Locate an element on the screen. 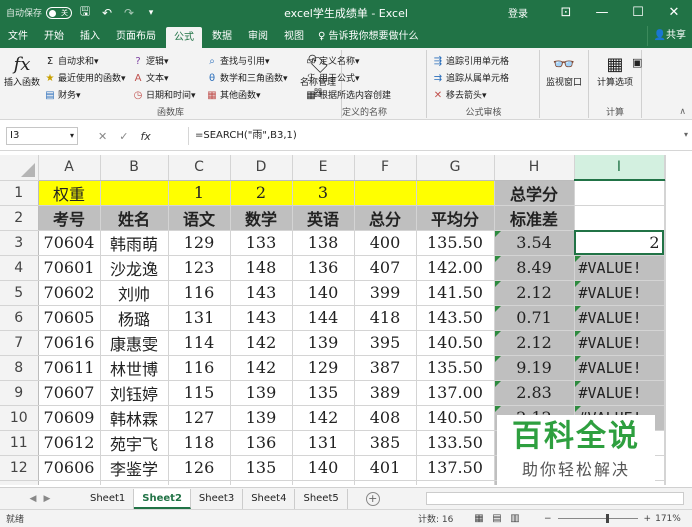  cell-e: 142 is located at coordinates (323, 418).